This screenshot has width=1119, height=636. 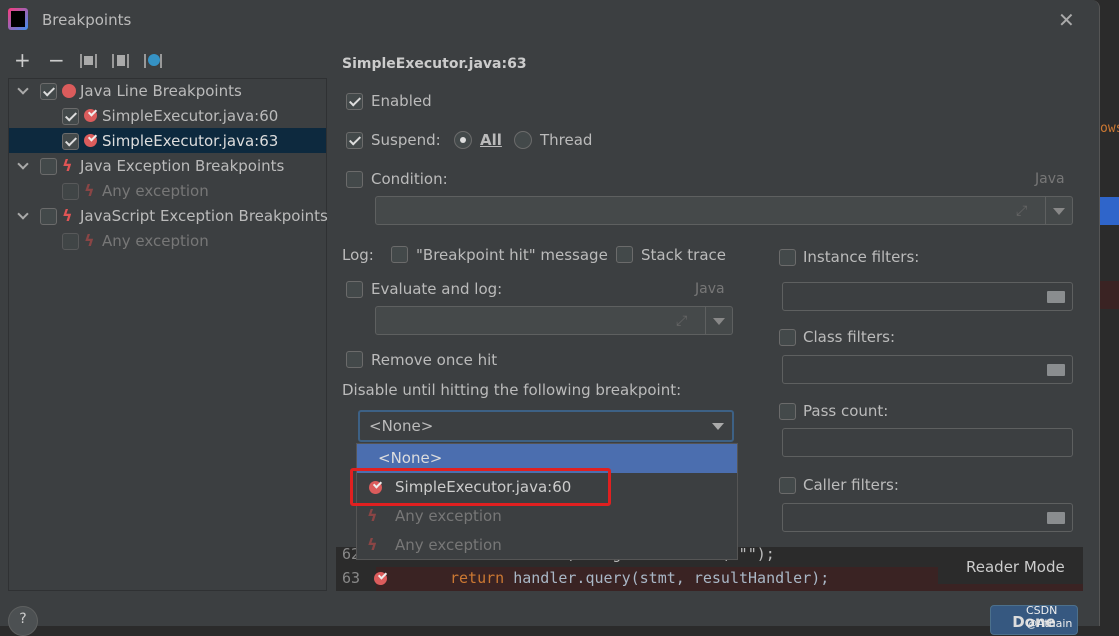 What do you see at coordinates (927, 369) in the screenshot?
I see `class-filters-input` at bounding box center [927, 369].